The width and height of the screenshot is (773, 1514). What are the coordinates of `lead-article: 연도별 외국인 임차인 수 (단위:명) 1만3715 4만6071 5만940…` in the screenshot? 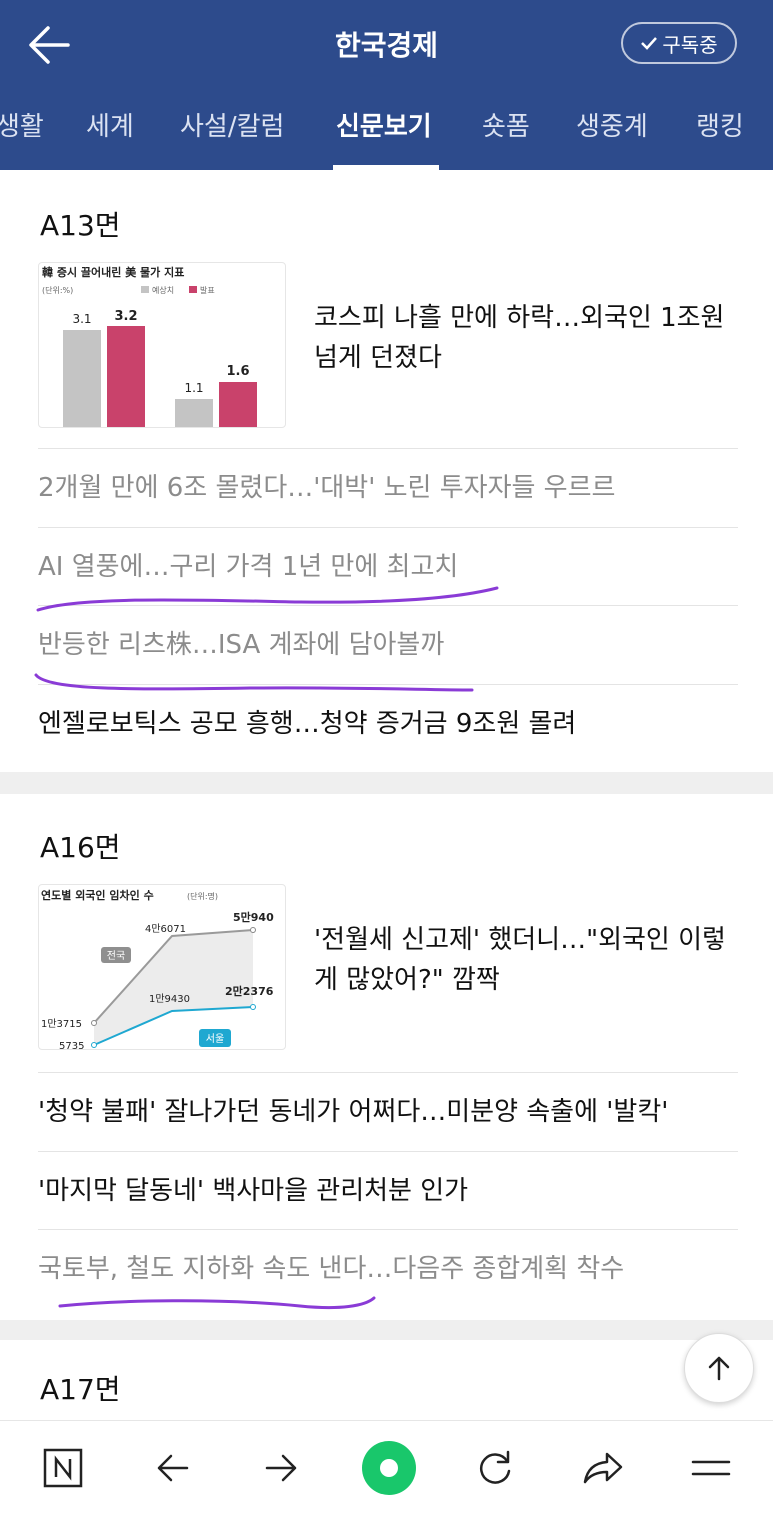 It's located at (388, 968).